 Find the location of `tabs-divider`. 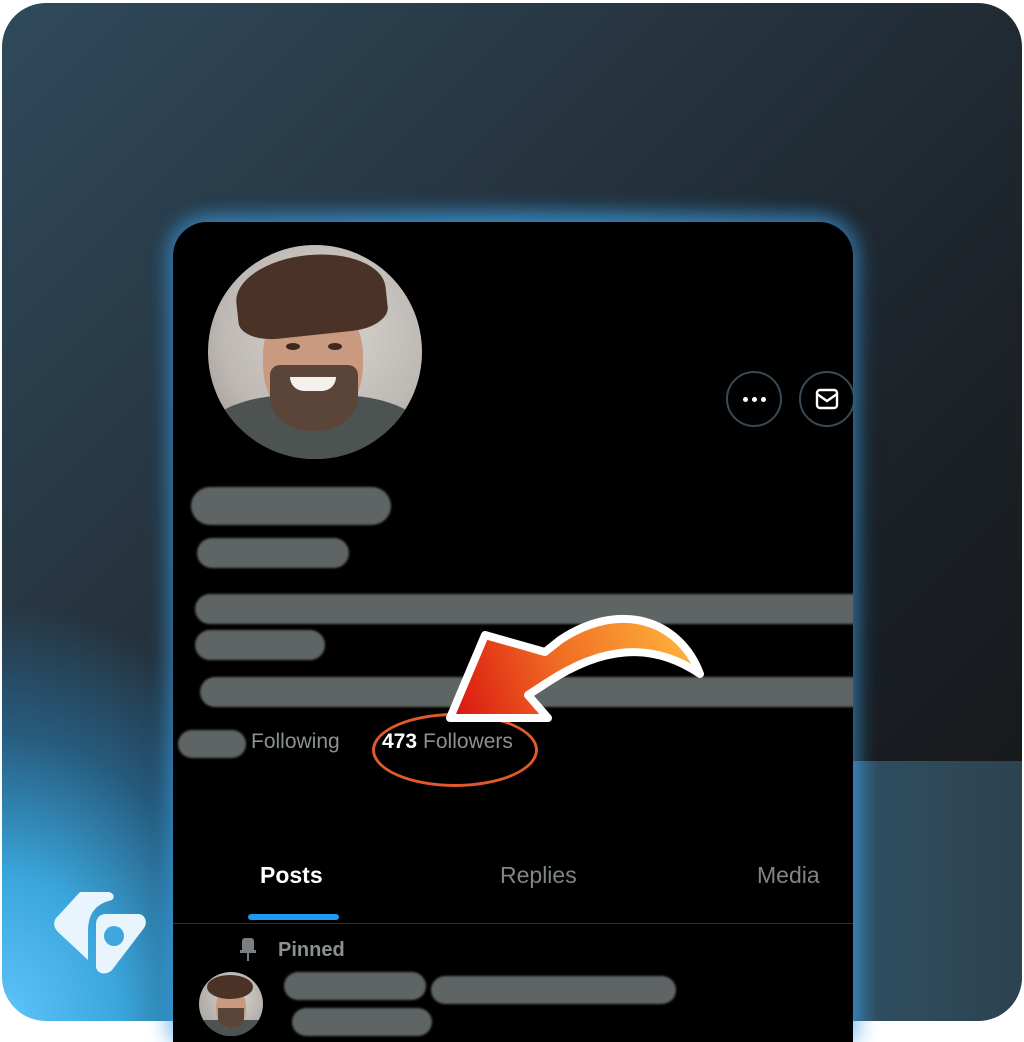

tabs-divider is located at coordinates (513, 923).